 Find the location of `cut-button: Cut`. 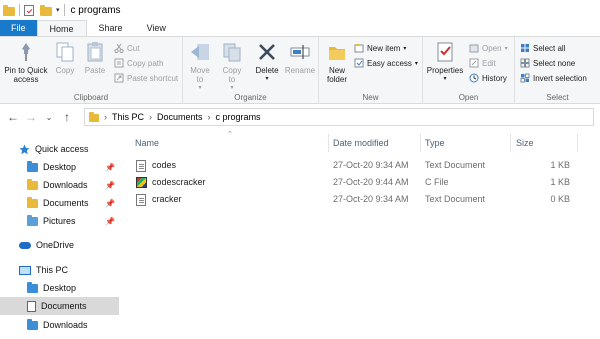

cut-button: Cut is located at coordinates (126, 48).